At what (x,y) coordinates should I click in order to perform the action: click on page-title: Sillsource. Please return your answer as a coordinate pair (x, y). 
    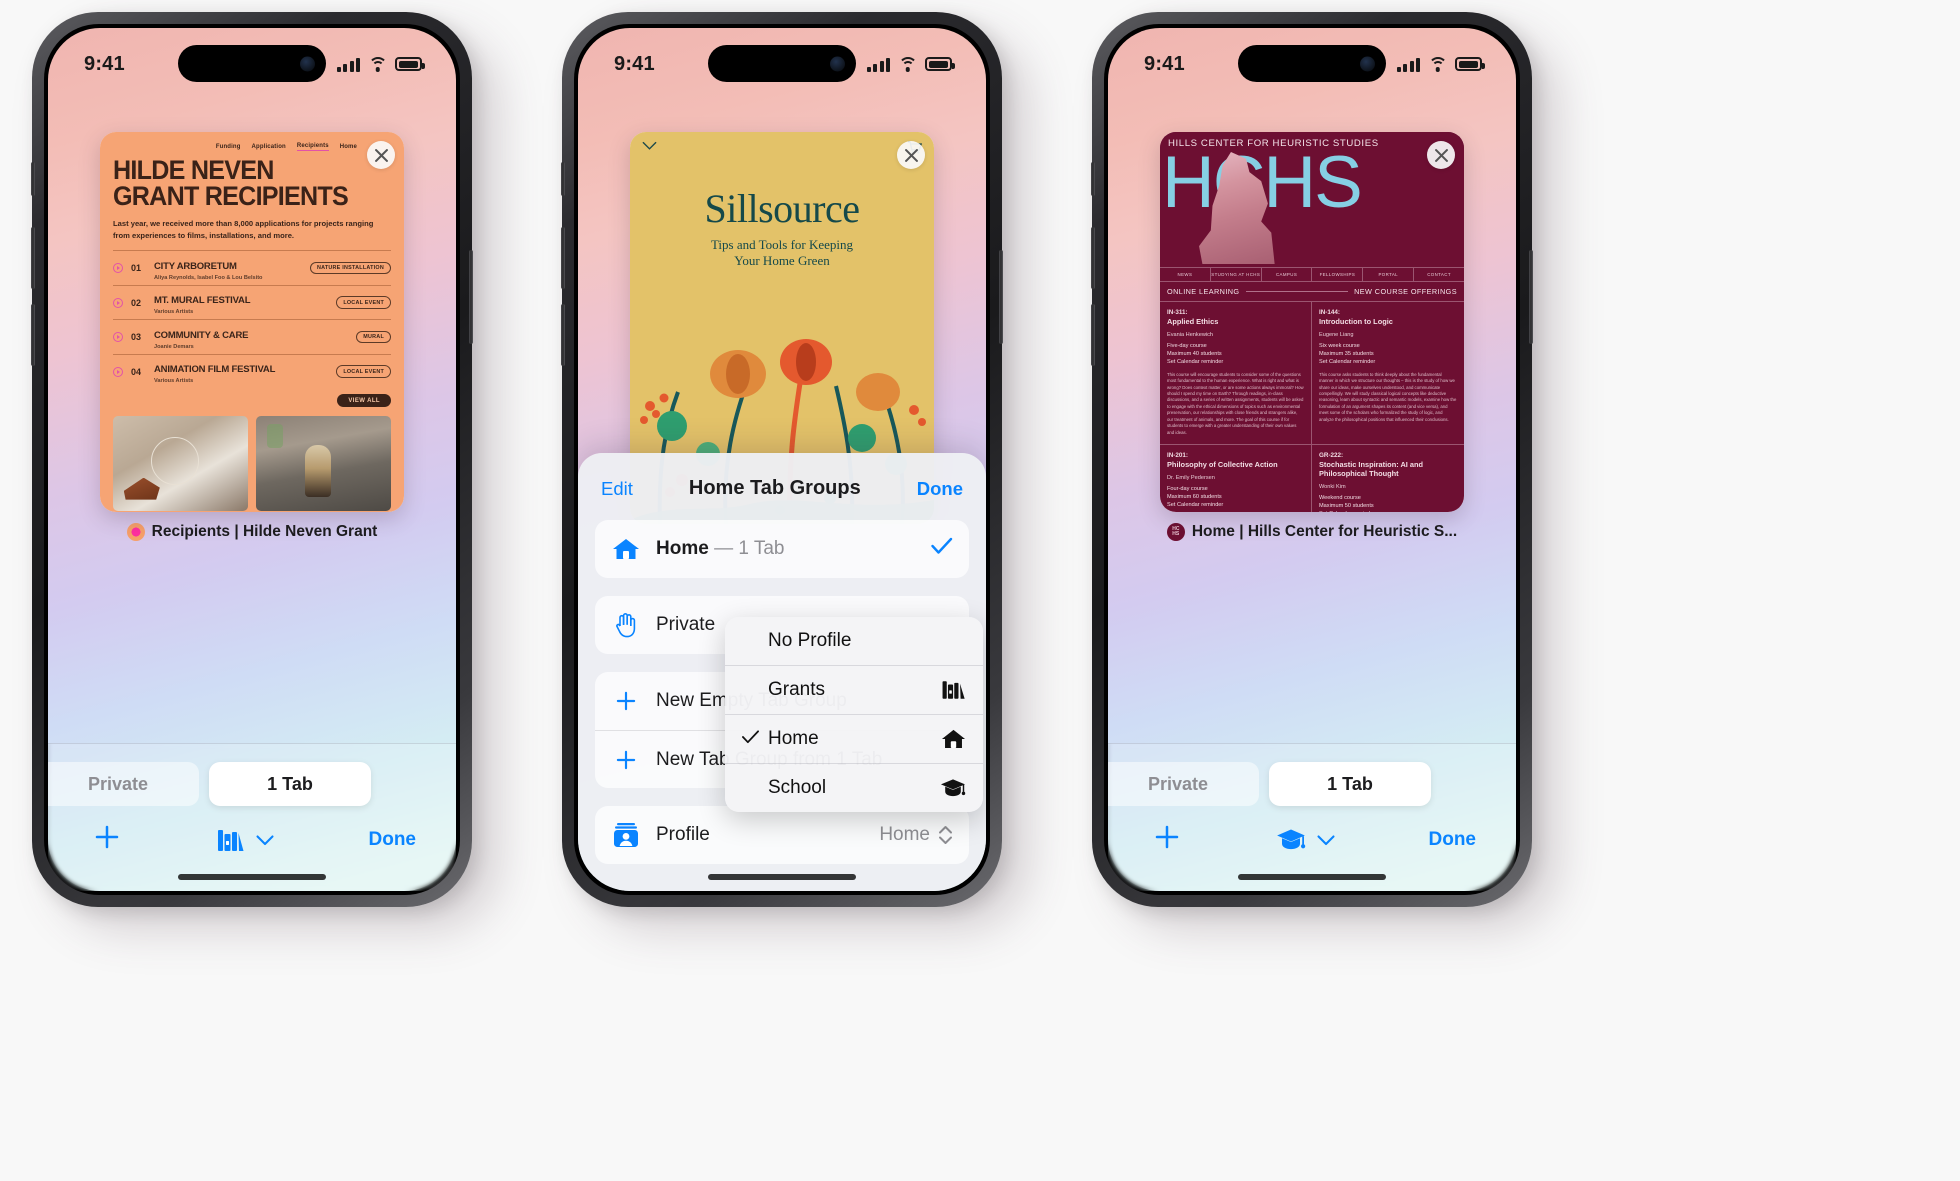
    Looking at the image, I should click on (782, 208).